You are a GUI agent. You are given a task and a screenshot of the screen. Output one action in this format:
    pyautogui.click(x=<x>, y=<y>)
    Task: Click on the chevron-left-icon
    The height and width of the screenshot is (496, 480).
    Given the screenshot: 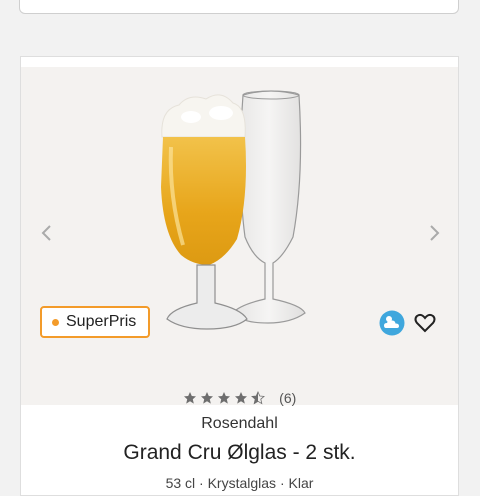 What is the action you would take?
    pyautogui.click(x=47, y=233)
    